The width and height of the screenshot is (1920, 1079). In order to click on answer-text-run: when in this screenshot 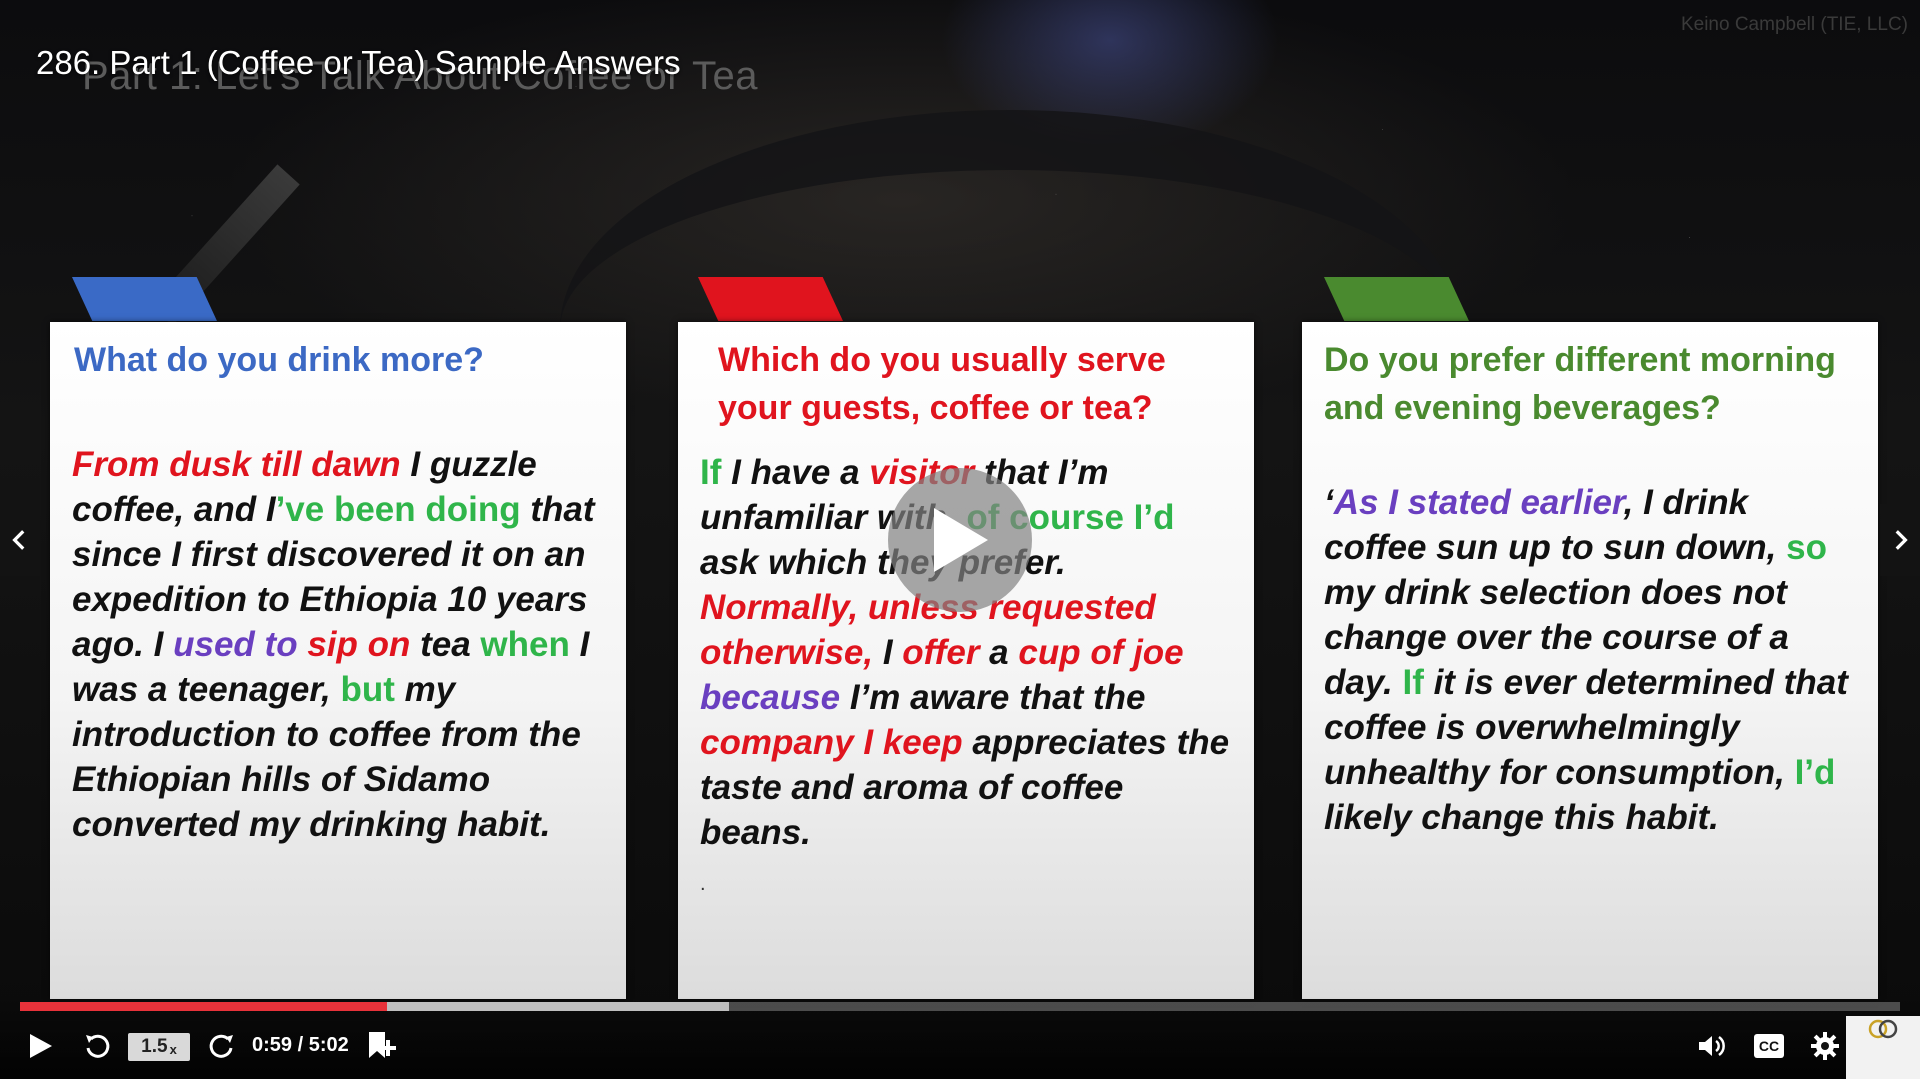, I will do `click(525, 644)`.